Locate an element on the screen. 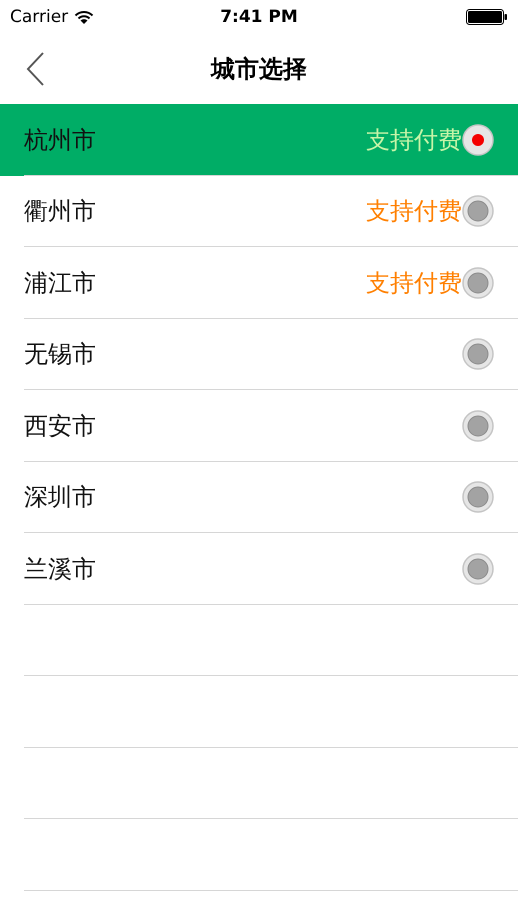  clock-time: 7:41 PM is located at coordinates (259, 17).